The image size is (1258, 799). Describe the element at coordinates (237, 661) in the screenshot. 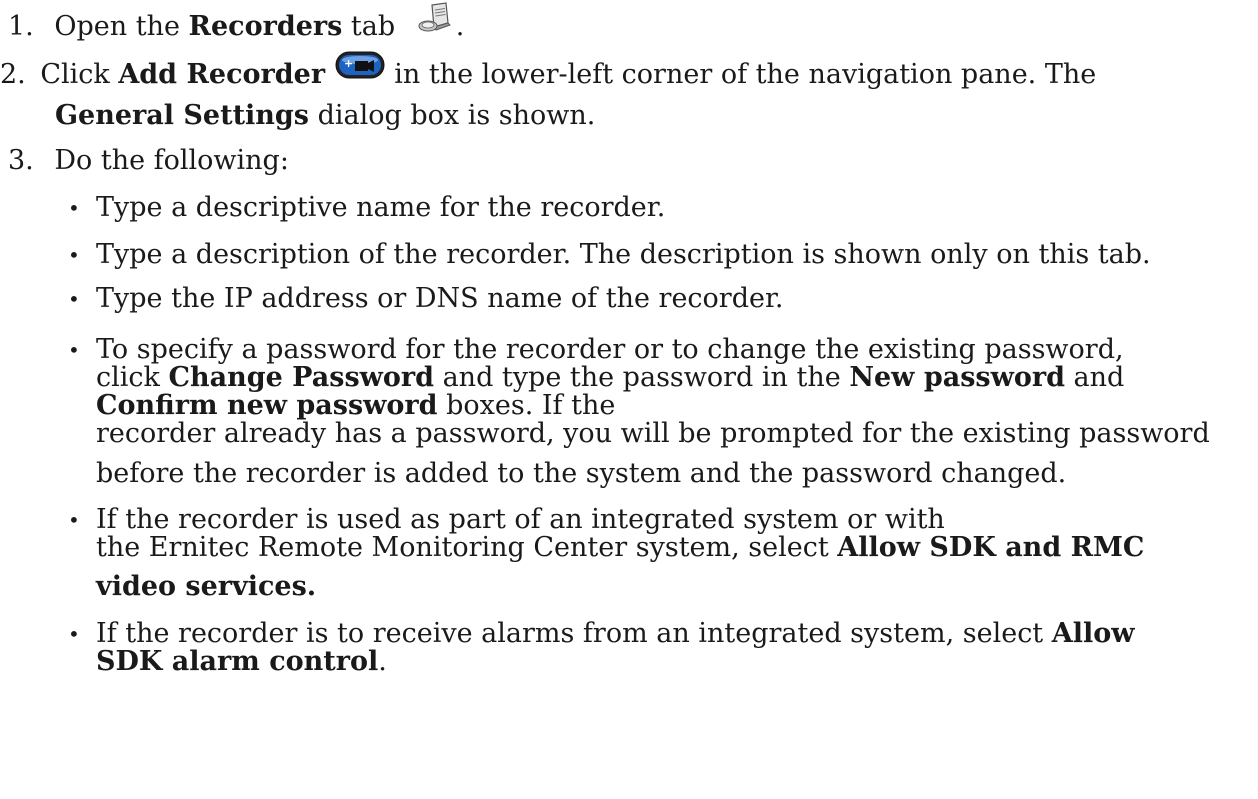

I see `sdk-alarm-control-label: SDK alarm control` at that location.